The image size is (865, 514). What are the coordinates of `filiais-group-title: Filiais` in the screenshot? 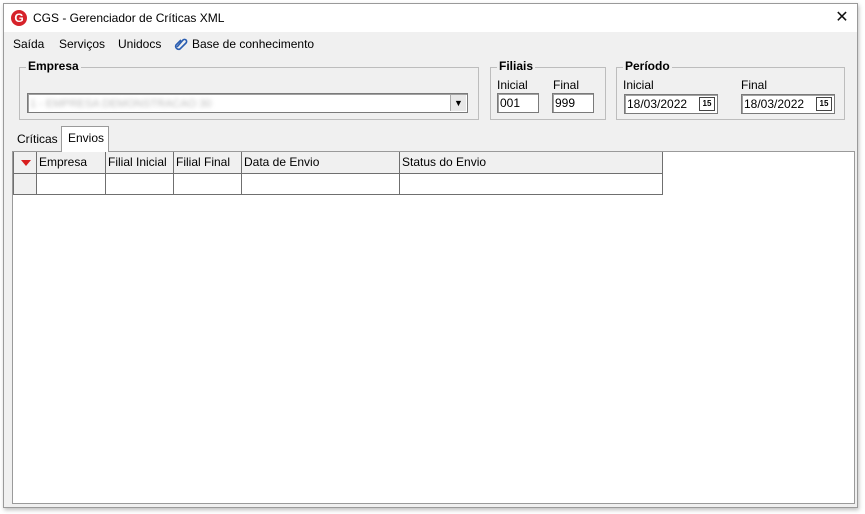 It's located at (516, 66).